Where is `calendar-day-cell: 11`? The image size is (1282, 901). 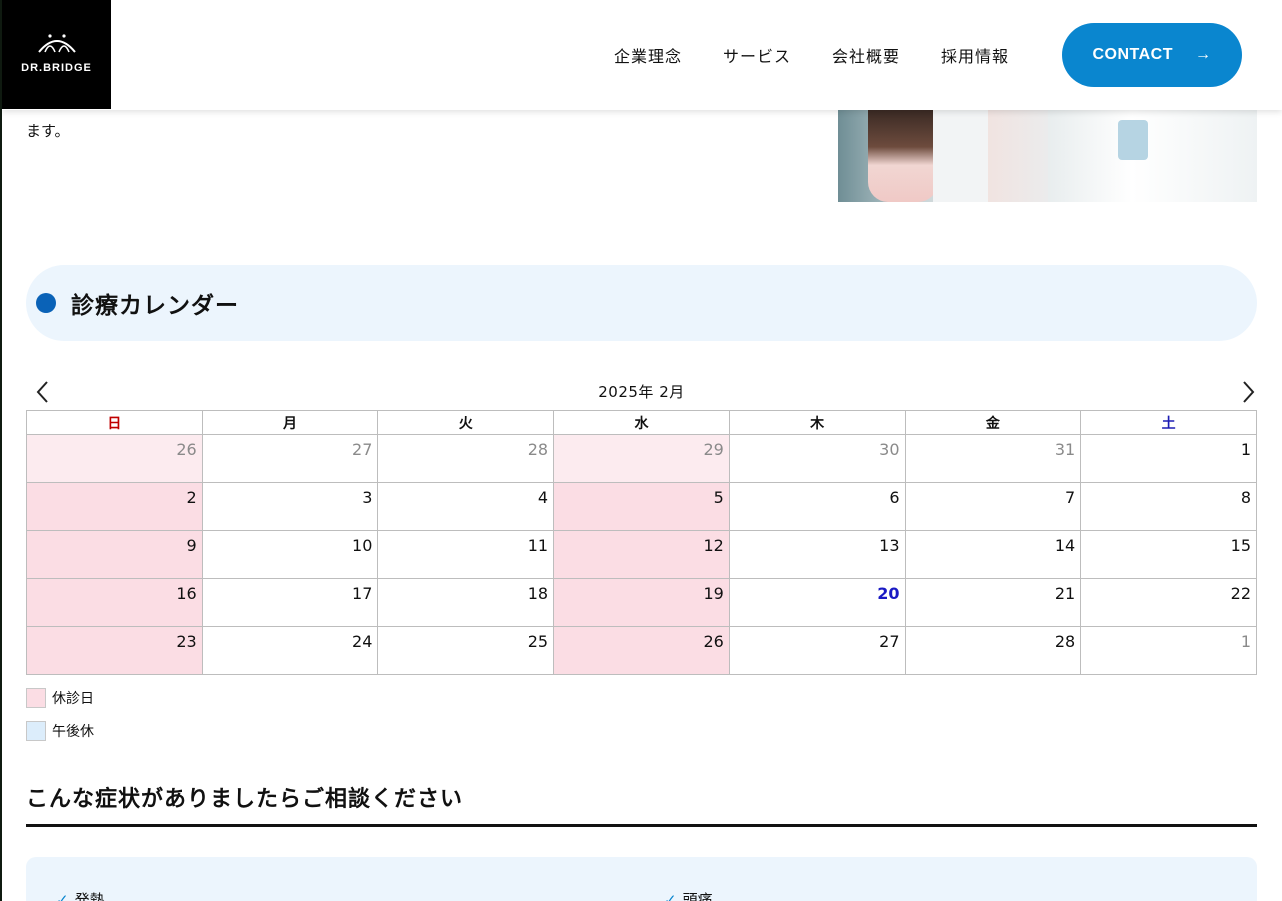 calendar-day-cell: 11 is located at coordinates (466, 554).